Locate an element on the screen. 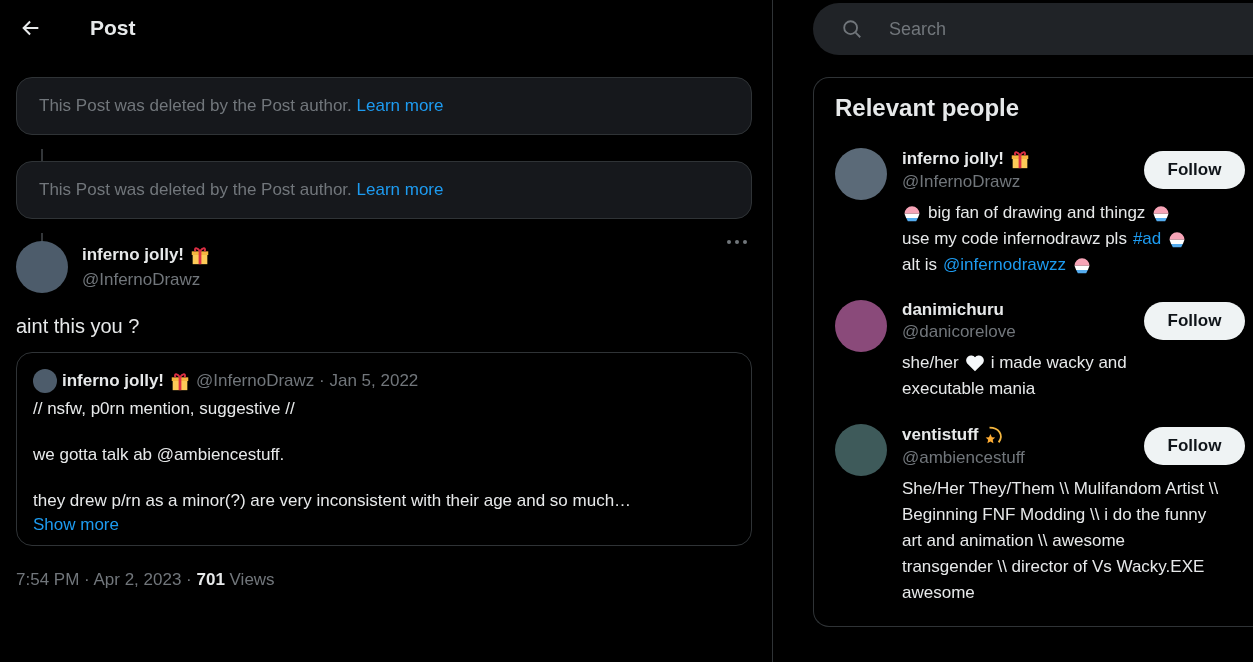 The image size is (1253, 662). person-name: ventistuff is located at coordinates (940, 435).